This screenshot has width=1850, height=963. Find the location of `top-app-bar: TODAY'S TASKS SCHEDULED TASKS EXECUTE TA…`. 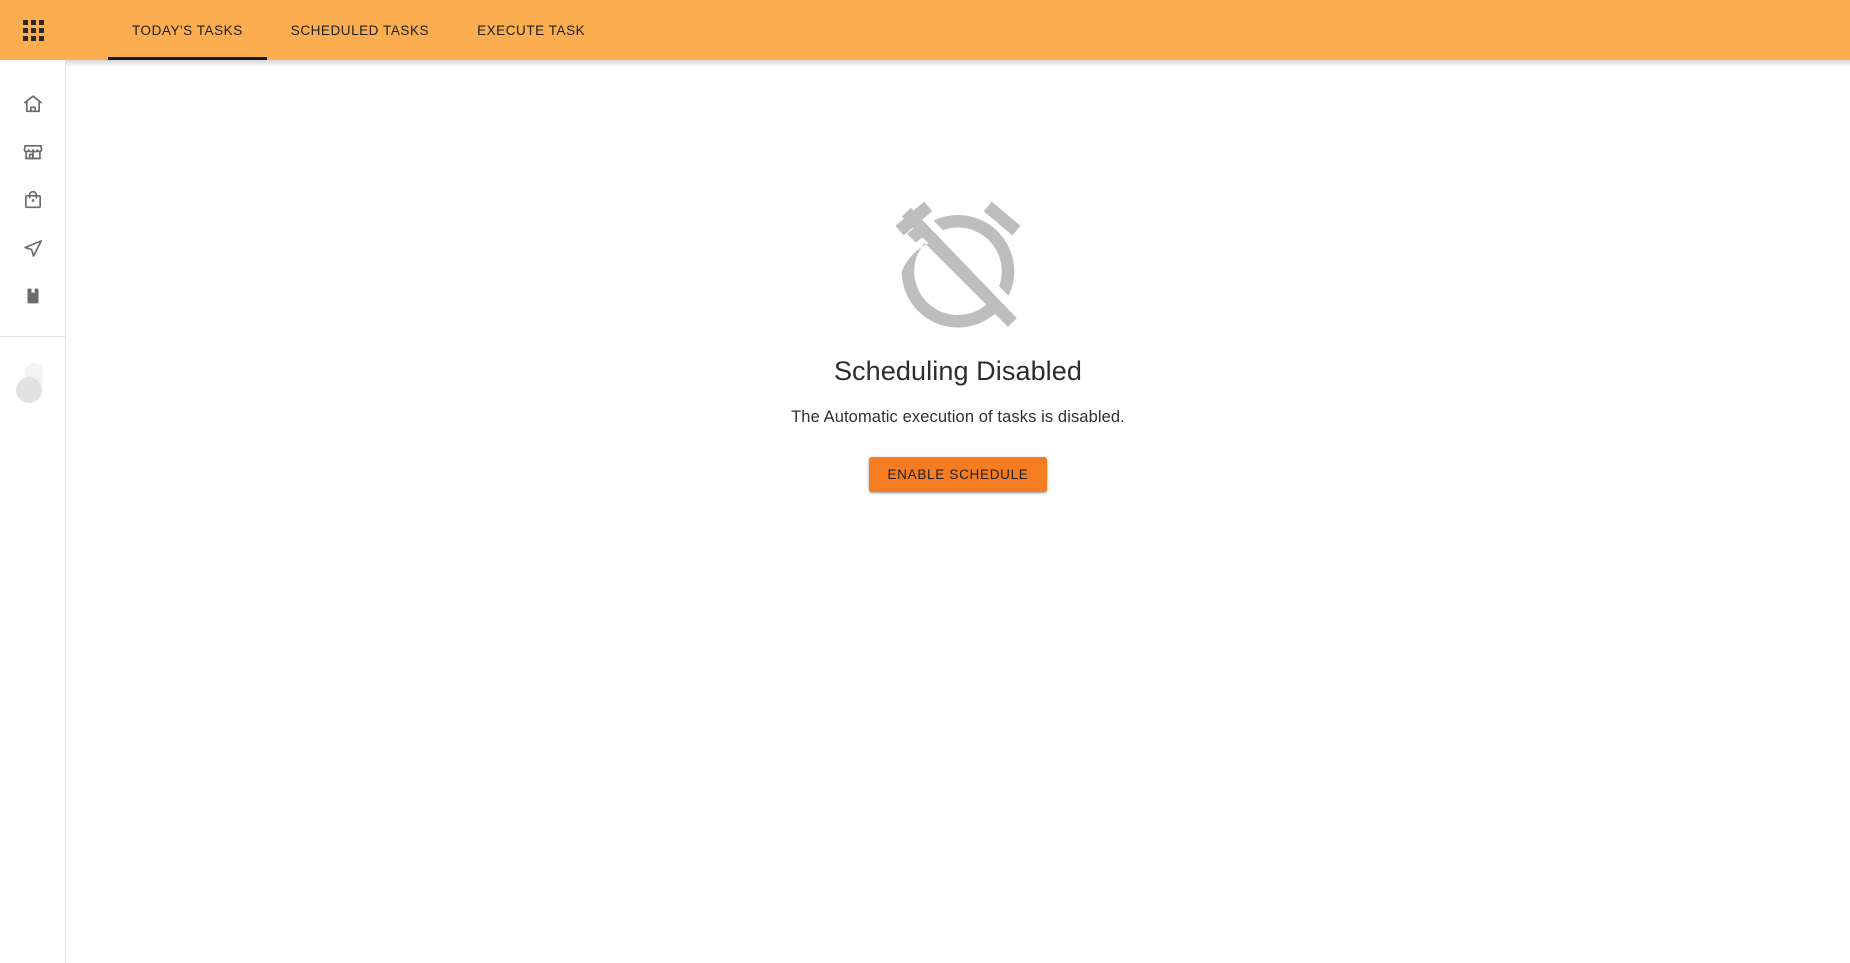

top-app-bar: TODAY'S TASKS SCHEDULED TASKS EXECUTE TA… is located at coordinates (925, 30).